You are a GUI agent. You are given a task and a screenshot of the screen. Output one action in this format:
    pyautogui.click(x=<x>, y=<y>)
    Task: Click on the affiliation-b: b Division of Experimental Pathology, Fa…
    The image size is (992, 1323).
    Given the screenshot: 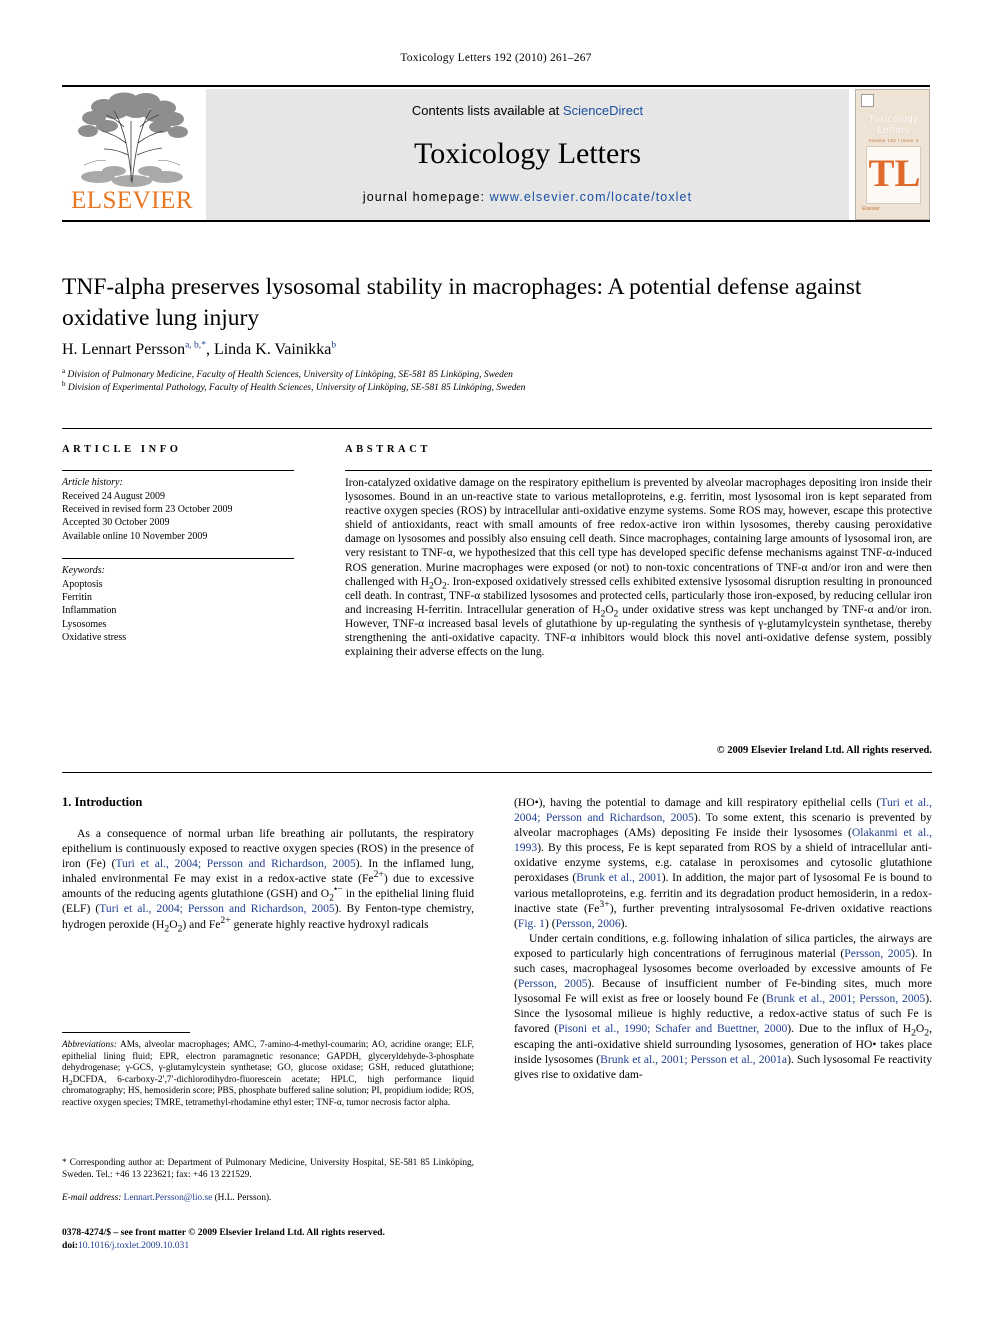 What is the action you would take?
    pyautogui.click(x=497, y=387)
    